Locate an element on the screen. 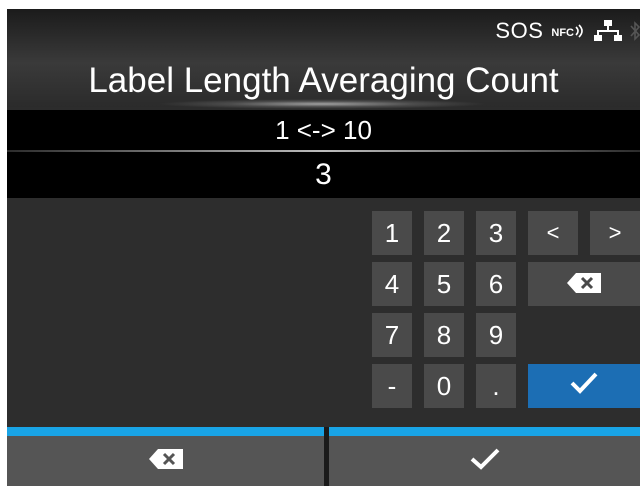 This screenshot has width=640, height=486. value-range: 1 <-> 10 is located at coordinates (323, 130).